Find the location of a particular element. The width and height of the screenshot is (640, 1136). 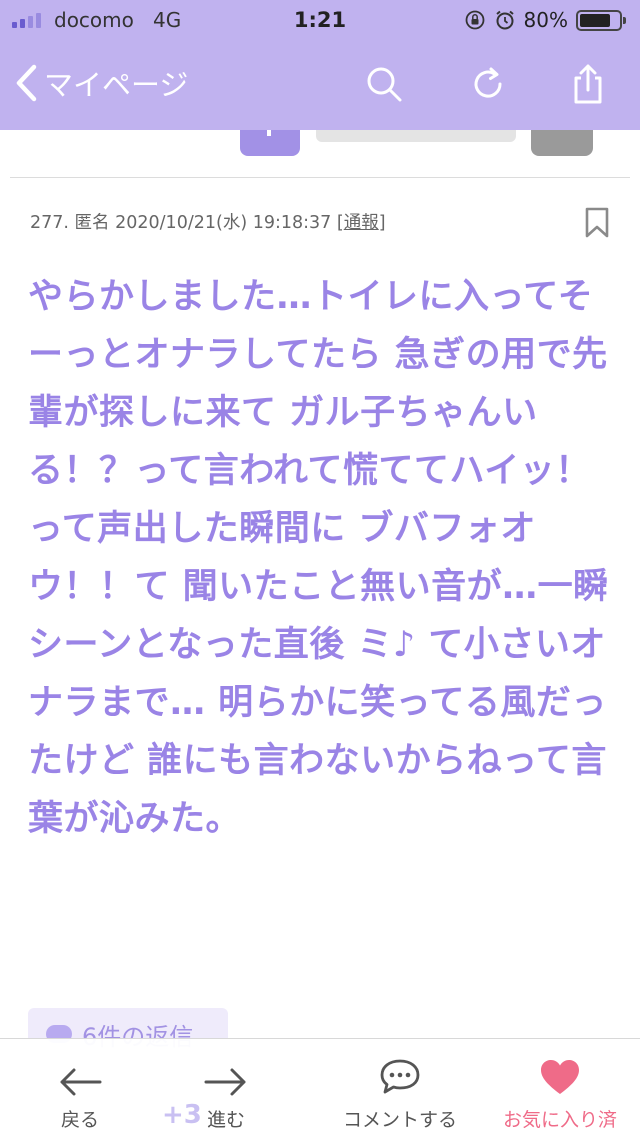

comment-number: 277. is located at coordinates (49, 223).